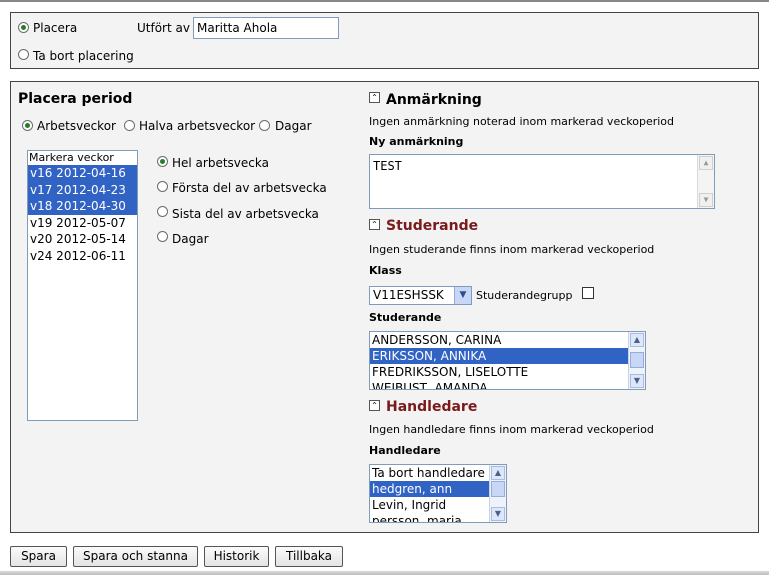 The image size is (769, 575). Describe the element at coordinates (236, 556) in the screenshot. I see `history-button: Historik` at that location.